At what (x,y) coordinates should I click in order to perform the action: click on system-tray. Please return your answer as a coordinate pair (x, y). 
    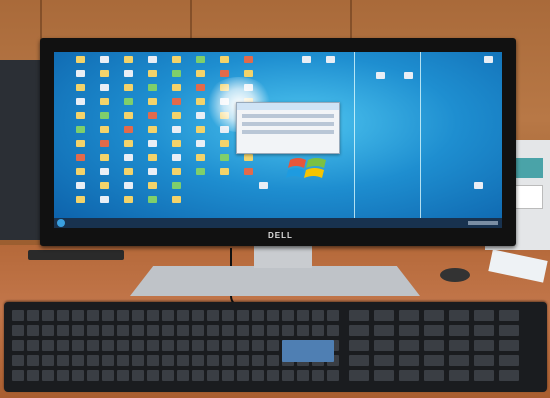
    Looking at the image, I should click on (483, 223).